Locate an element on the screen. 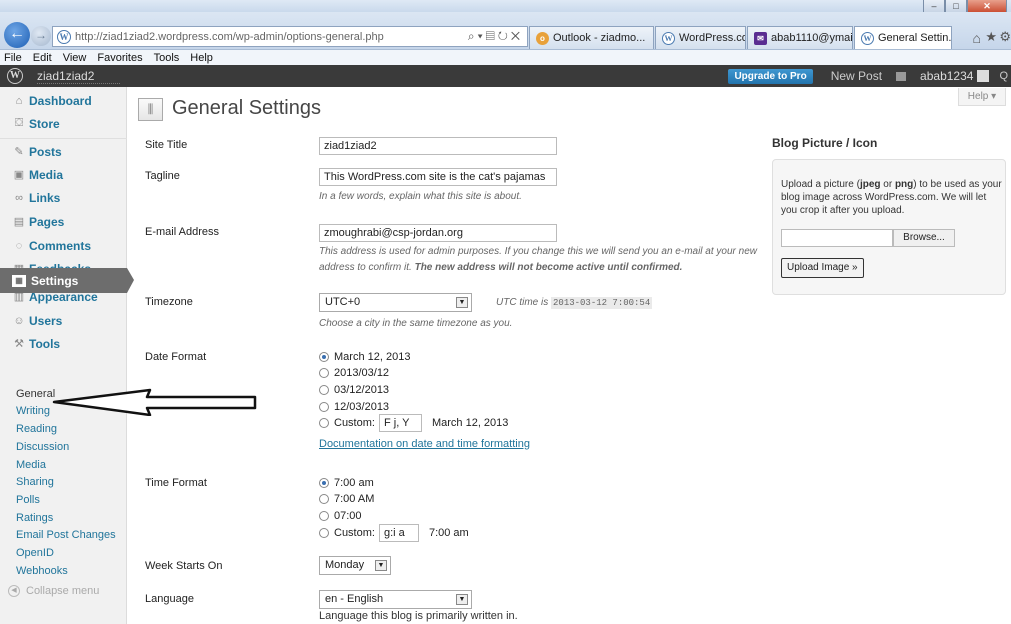  language-select: en - English ▼ is located at coordinates (395, 599).